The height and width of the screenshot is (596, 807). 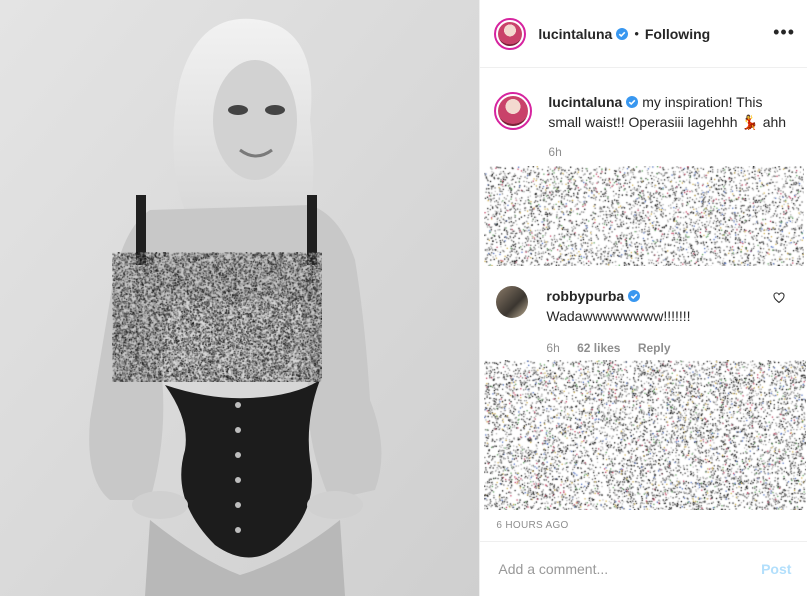 What do you see at coordinates (784, 32) in the screenshot?
I see `more-options-icon: •••` at bounding box center [784, 32].